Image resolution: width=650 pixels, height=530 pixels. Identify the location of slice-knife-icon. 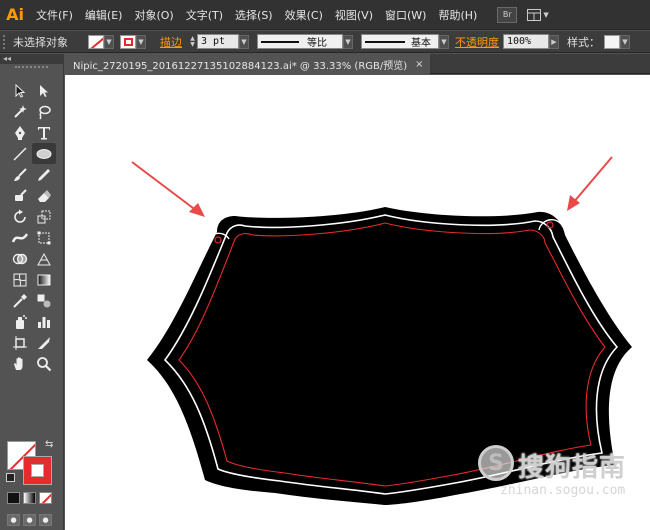
(44, 342).